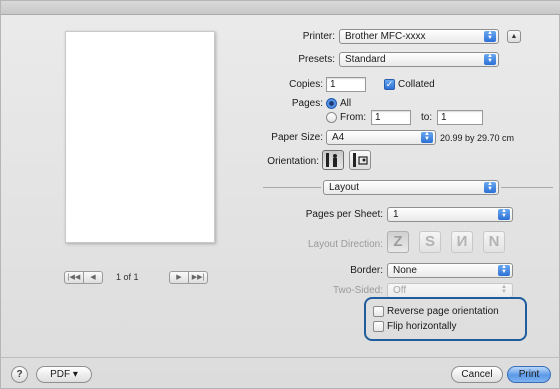 This screenshot has height=389, width=560. What do you see at coordinates (344, 187) in the screenshot?
I see `section-value: Layout` at bounding box center [344, 187].